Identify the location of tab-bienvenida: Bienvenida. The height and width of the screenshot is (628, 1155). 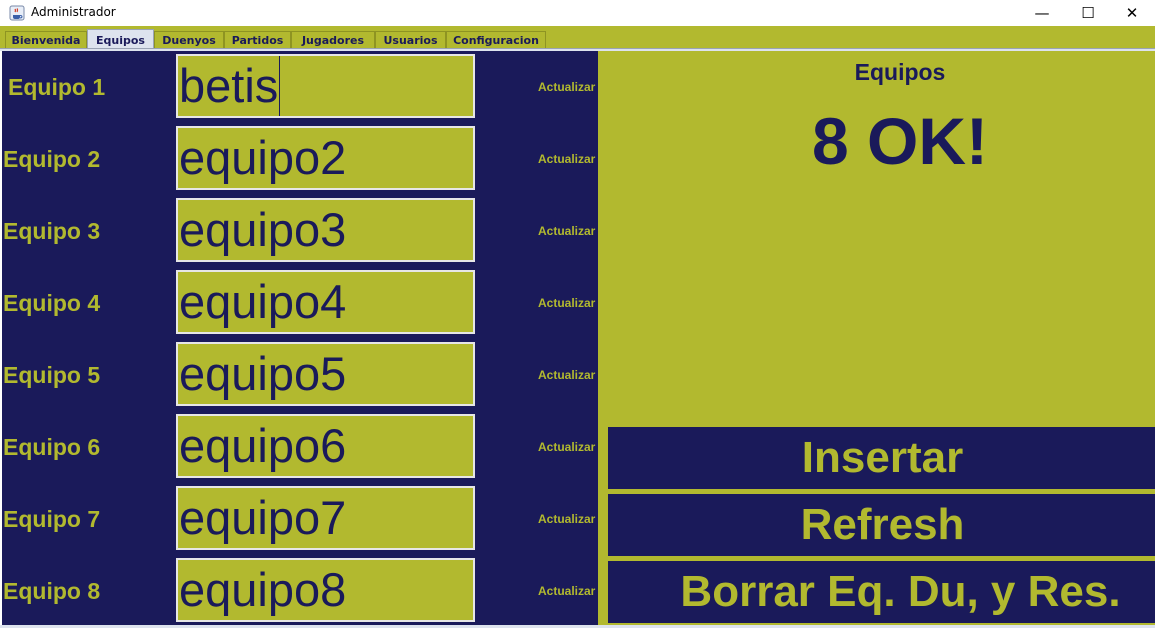
(46, 40).